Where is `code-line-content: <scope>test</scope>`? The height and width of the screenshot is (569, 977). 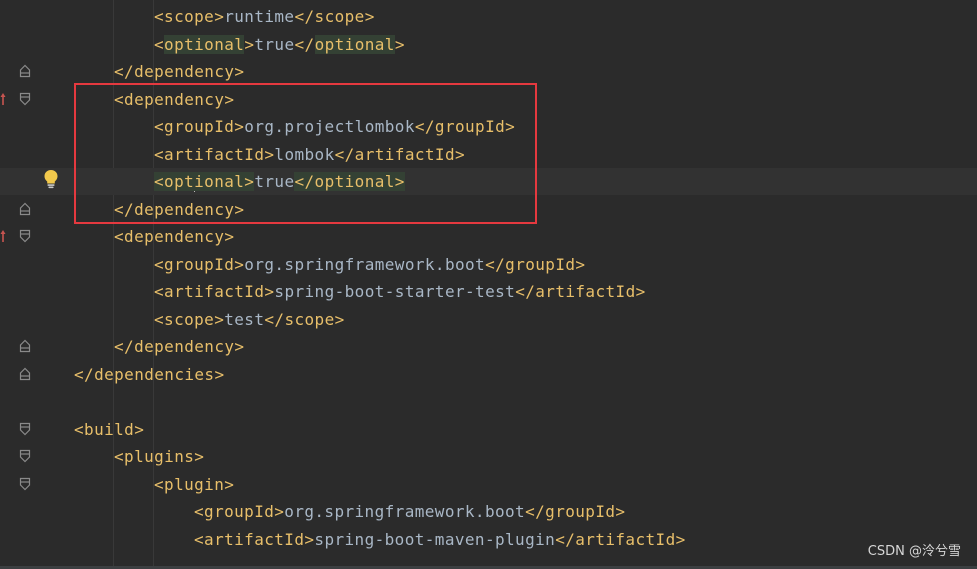
code-line-content: <scope>test</scope> is located at coordinates (249, 319).